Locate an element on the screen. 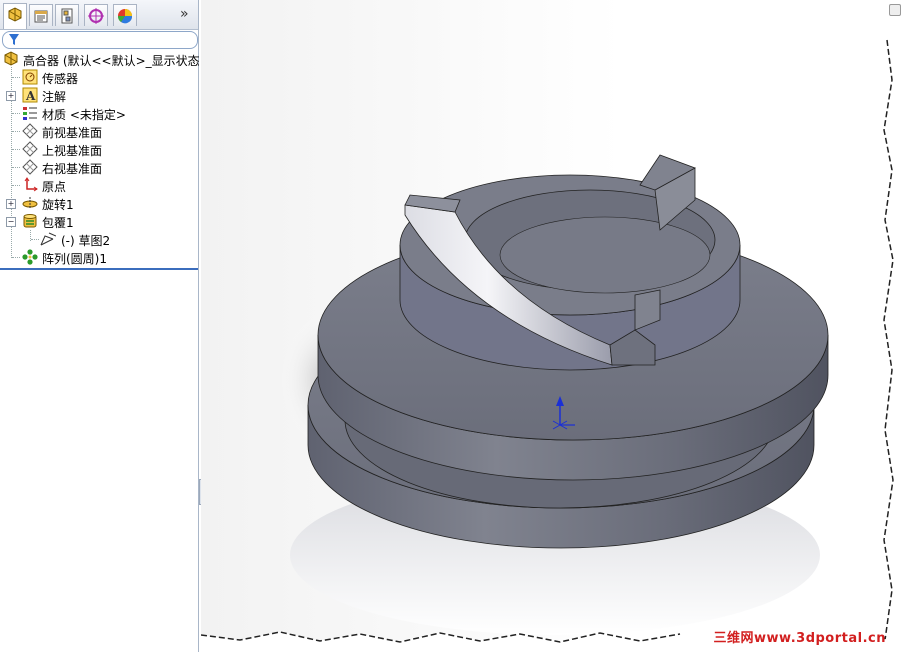  tree-root-label: 高合器 (默认<<默认>_显示状态 is located at coordinates (111, 61).